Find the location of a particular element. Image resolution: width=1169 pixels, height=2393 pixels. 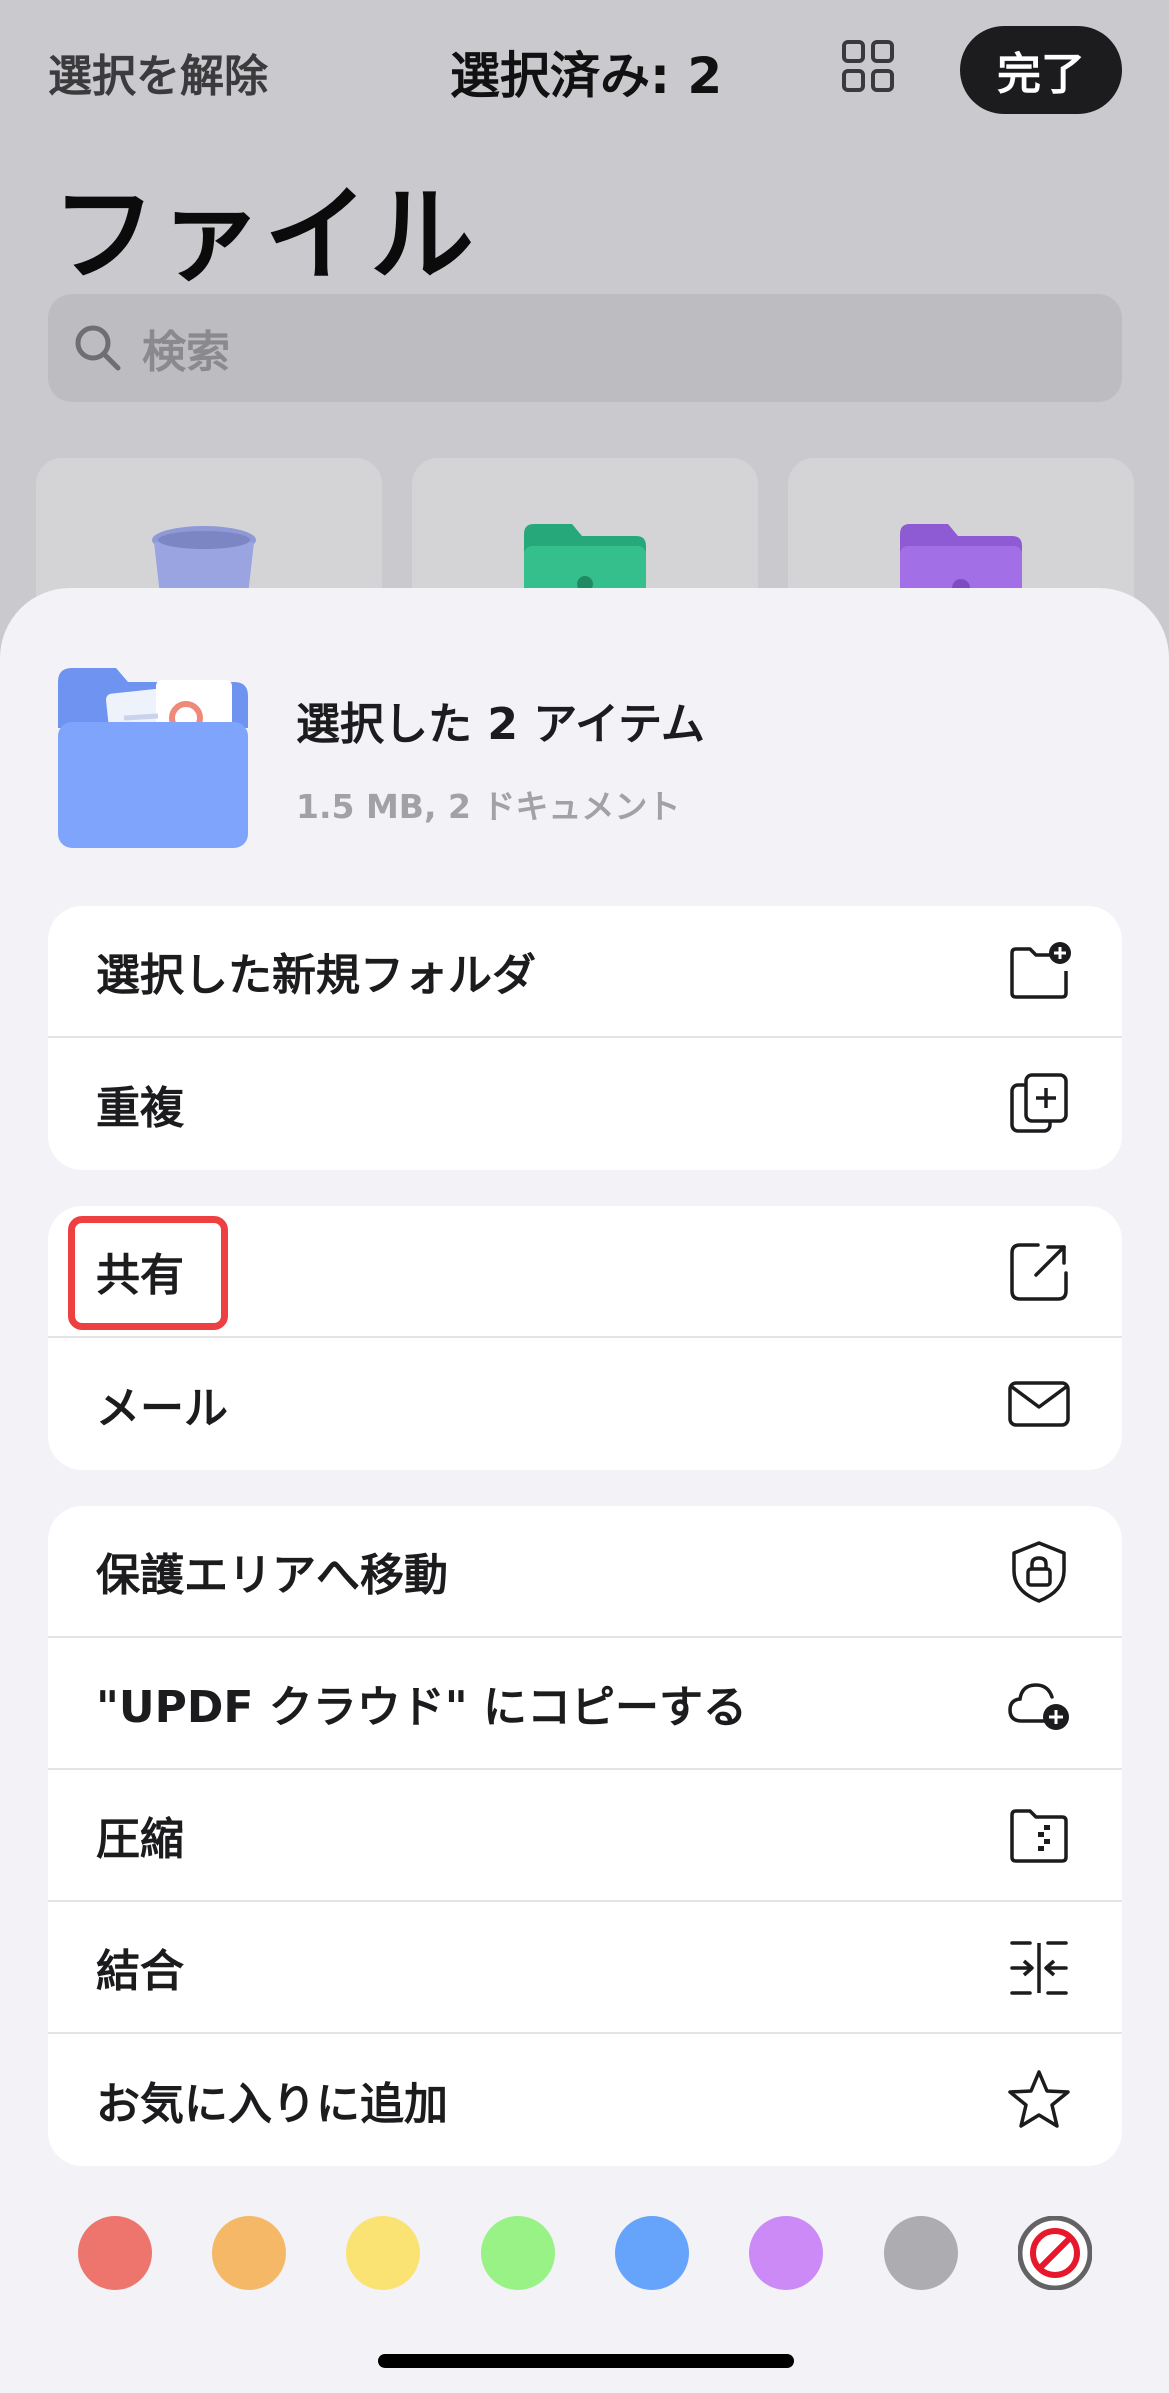

deselect-button: 選択を解除 is located at coordinates (158, 72).